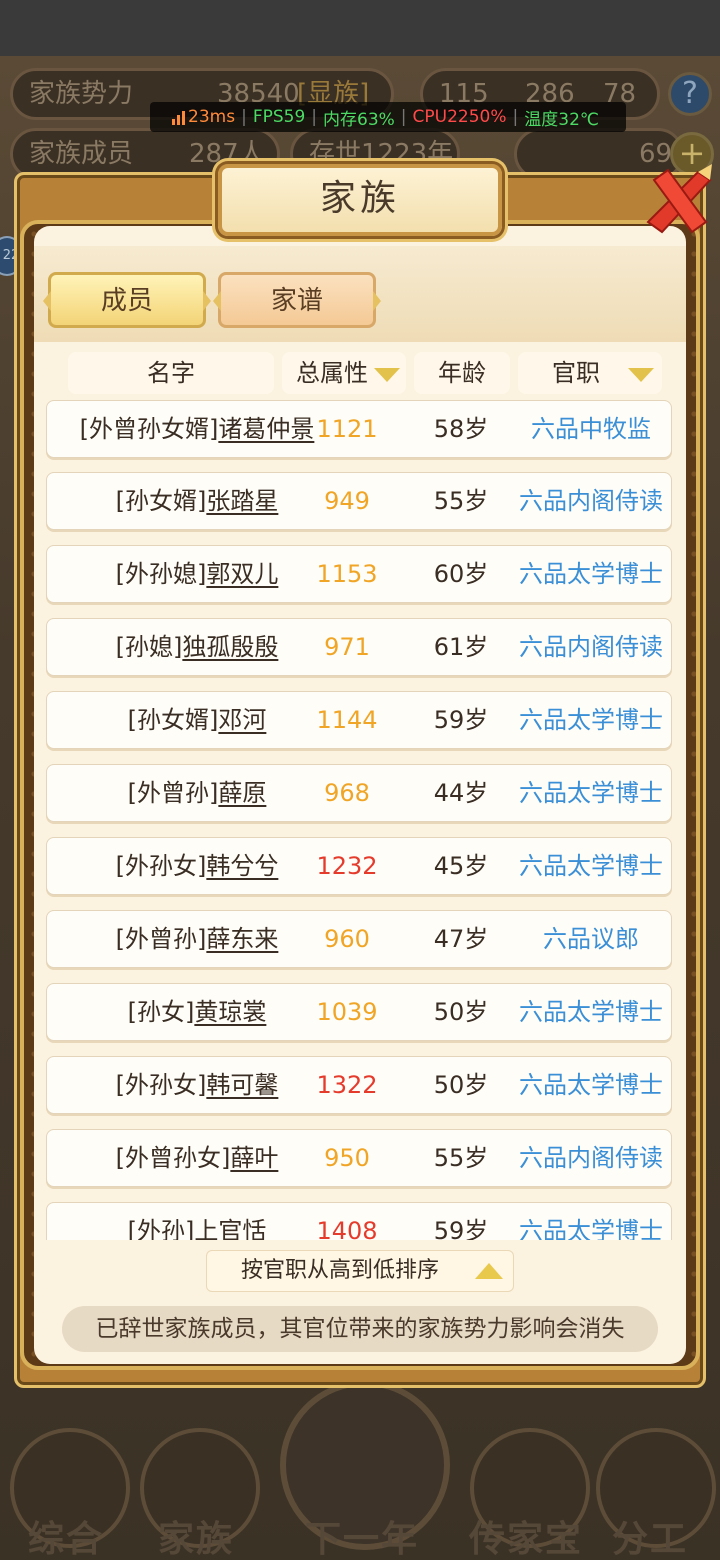  I want to click on column-header-age: 年龄, so click(462, 373).